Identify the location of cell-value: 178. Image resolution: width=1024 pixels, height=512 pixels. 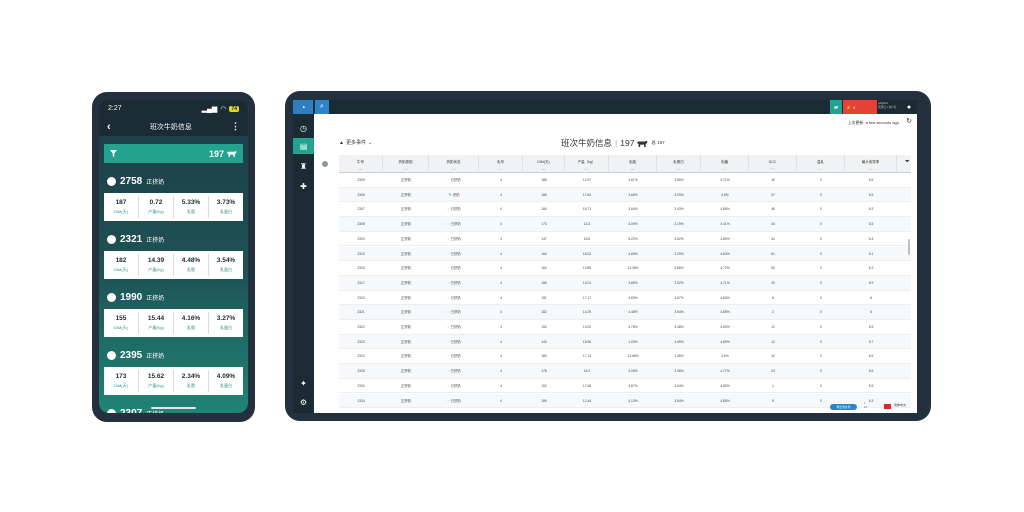
(544, 371).